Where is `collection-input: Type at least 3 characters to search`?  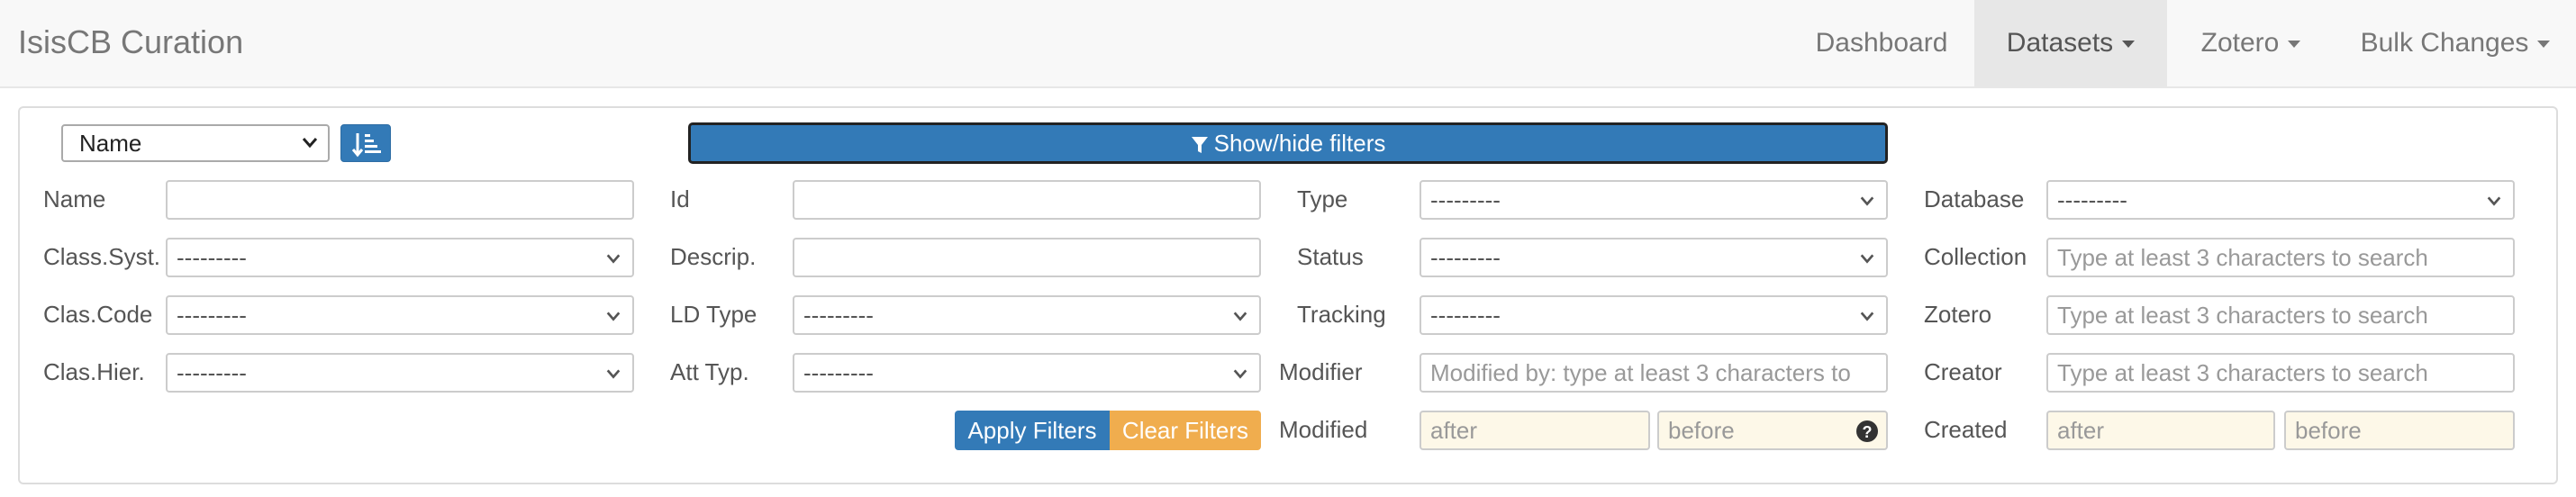 collection-input: Type at least 3 characters to search is located at coordinates (2280, 257).